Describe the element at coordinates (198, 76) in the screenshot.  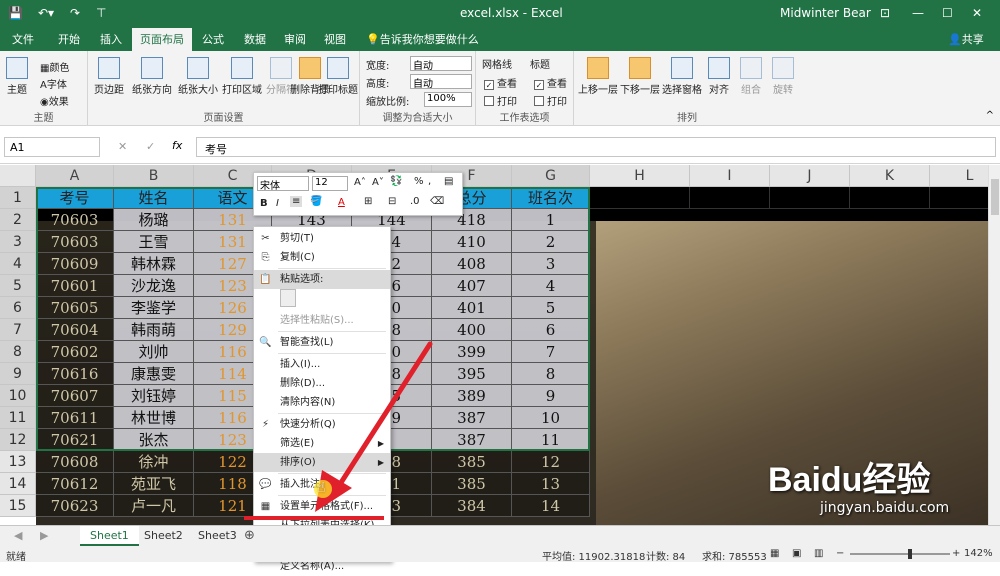
I see `size-button: 纸张大小` at that location.